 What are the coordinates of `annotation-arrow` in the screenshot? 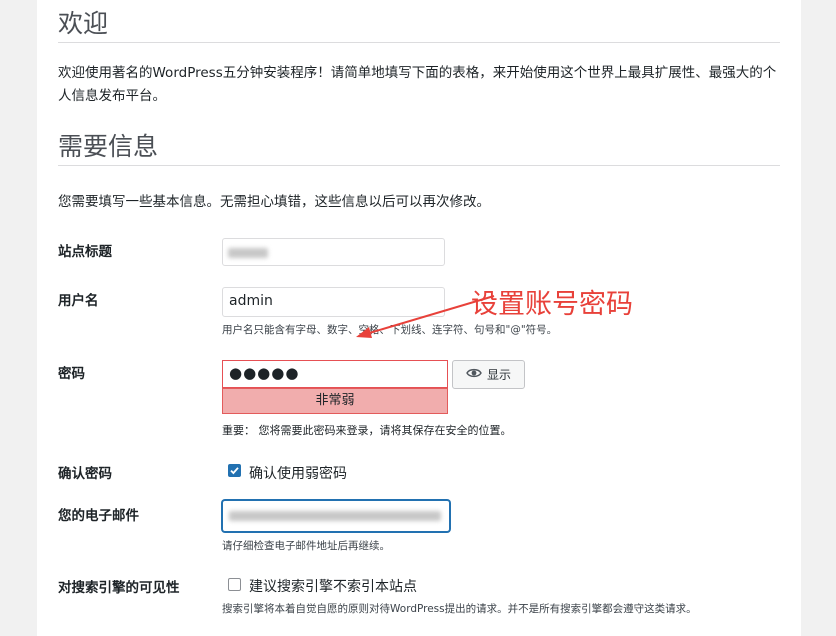 It's located at (425, 316).